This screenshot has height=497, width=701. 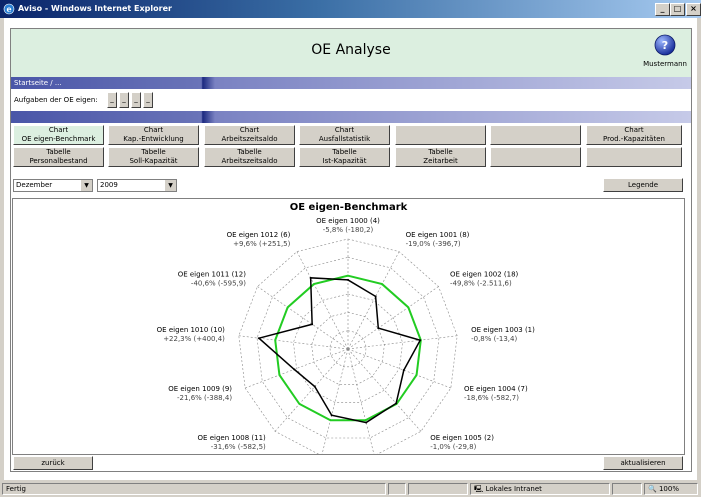 I want to click on zoom-label: 100%, so click(x=668, y=489).